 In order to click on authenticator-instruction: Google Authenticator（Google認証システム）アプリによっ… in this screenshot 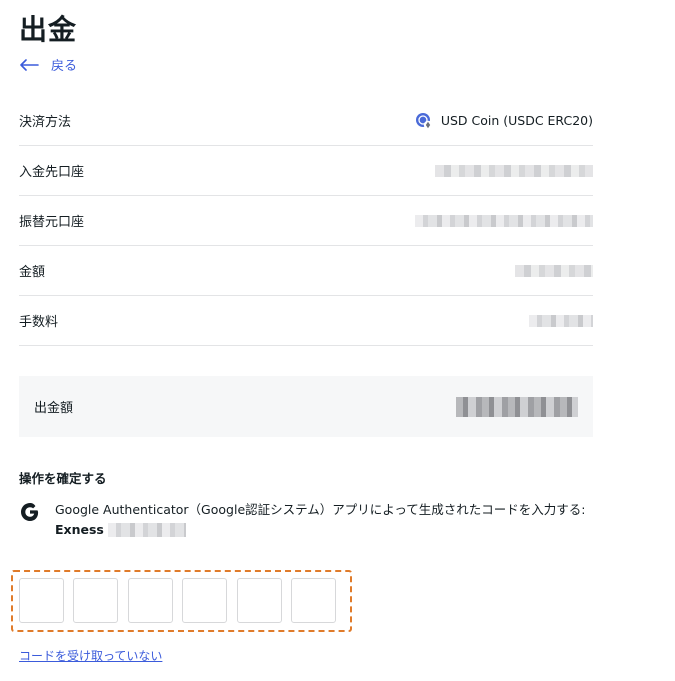, I will do `click(320, 509)`.